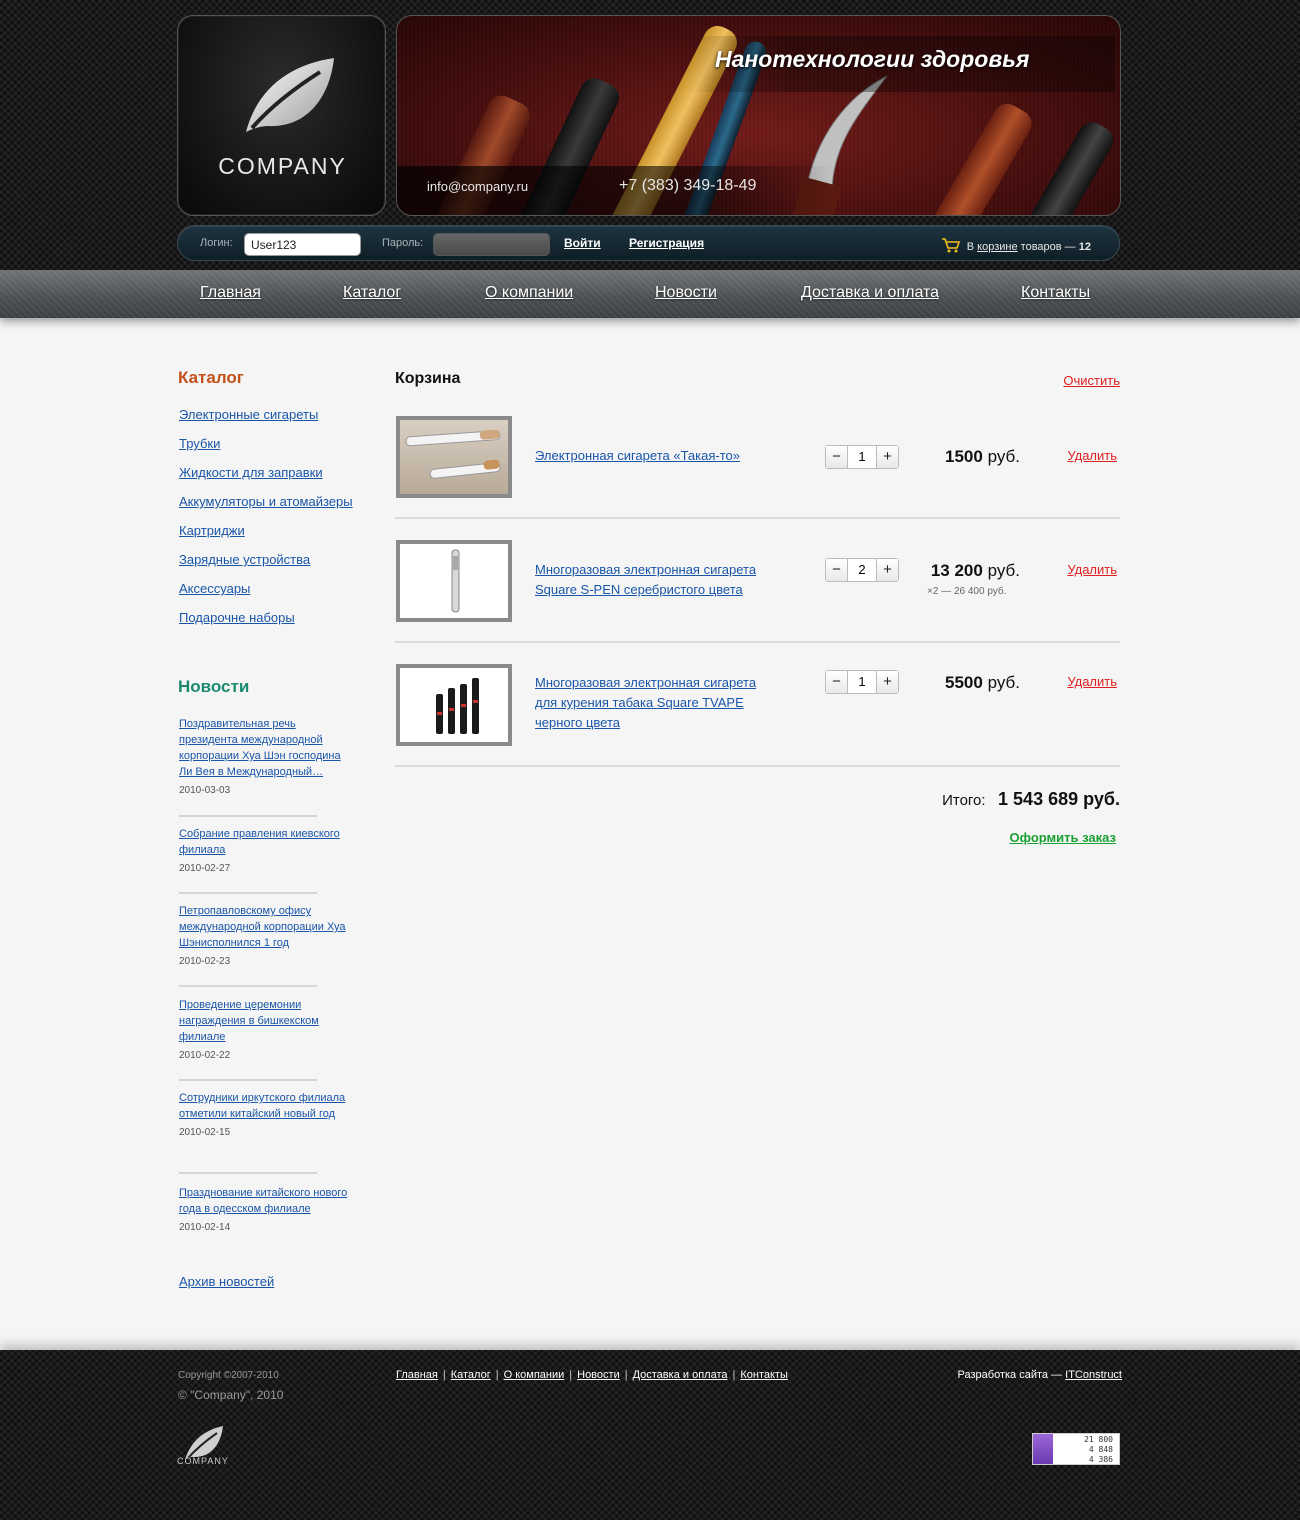 This screenshot has width=1300, height=1520. What do you see at coordinates (212, 530) in the screenshot?
I see `catalog-link: Картриджи` at bounding box center [212, 530].